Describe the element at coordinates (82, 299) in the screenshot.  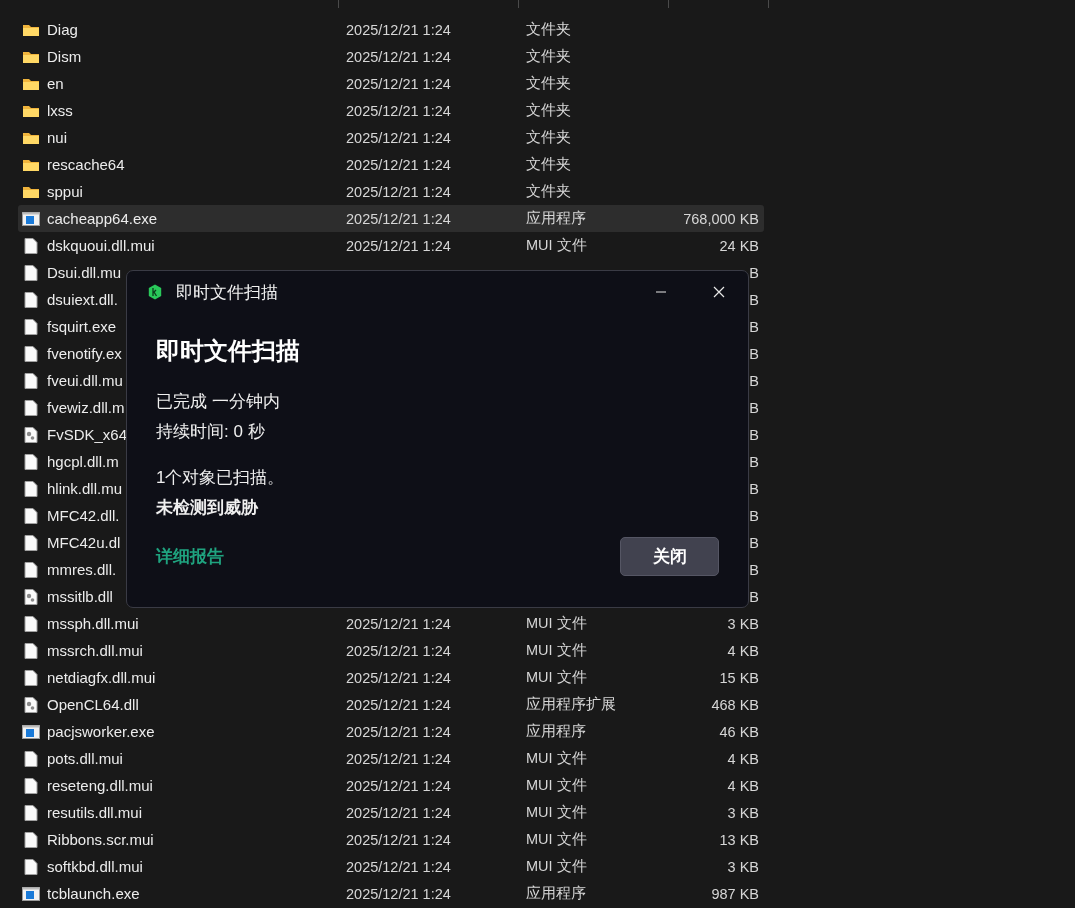
I see `file-name: dsuiext.dll.` at that location.